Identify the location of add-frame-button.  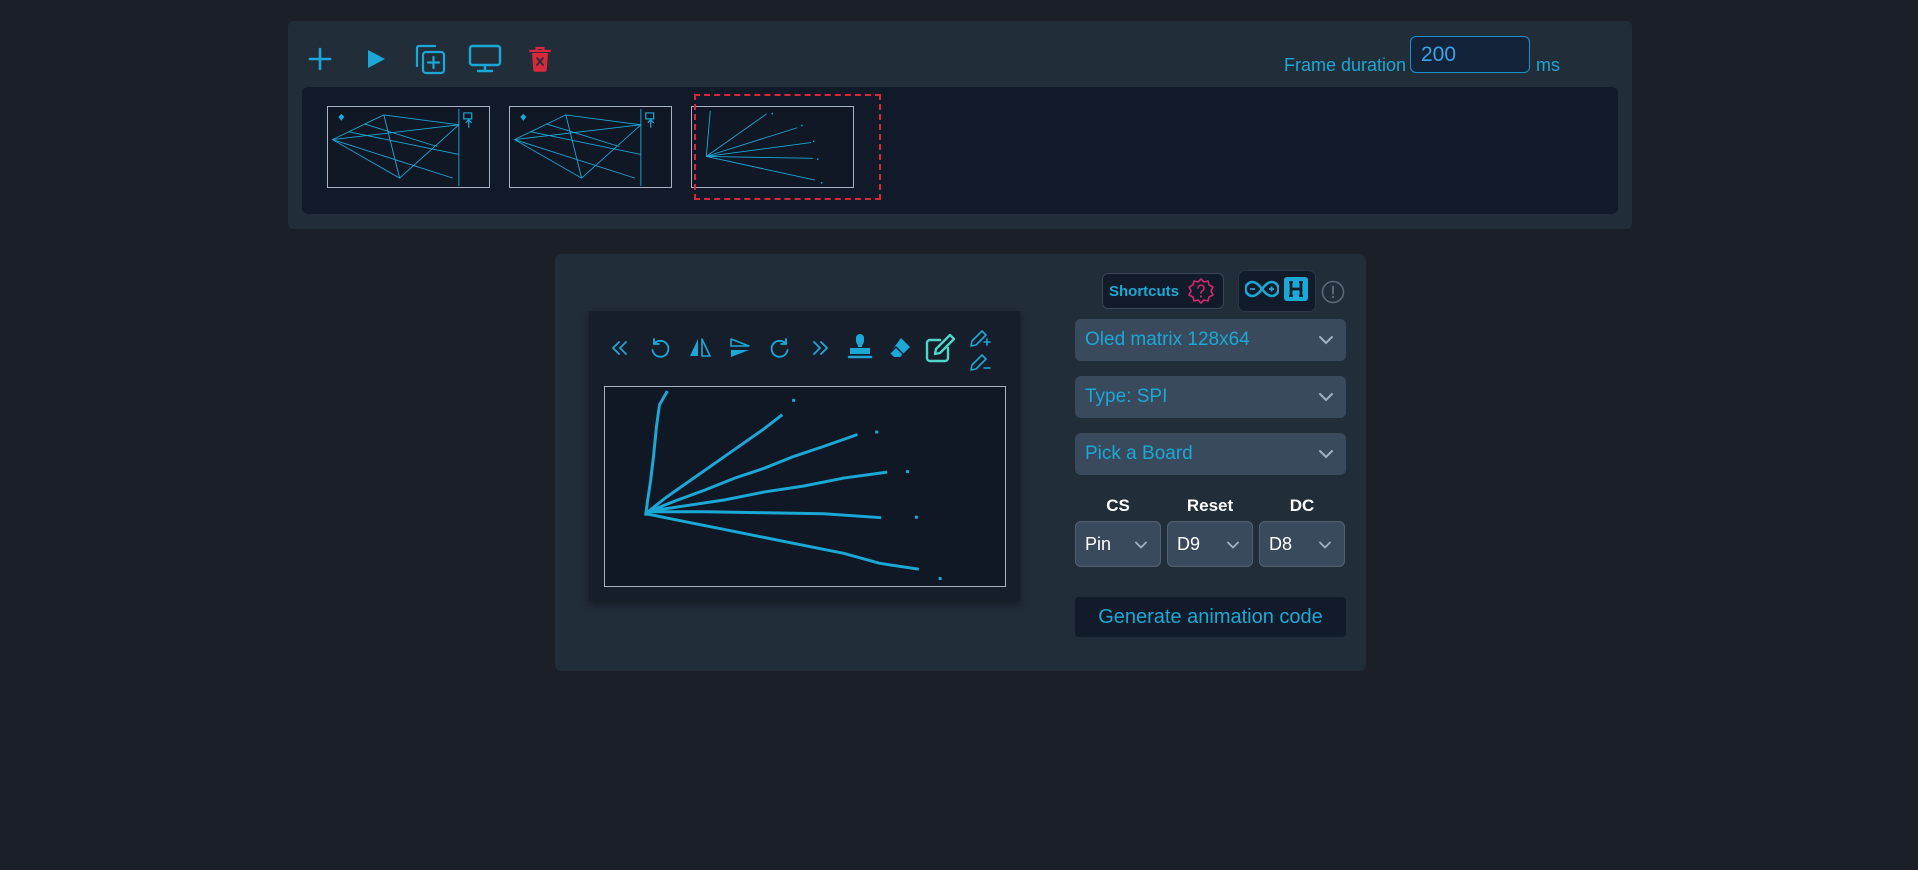
(320, 59).